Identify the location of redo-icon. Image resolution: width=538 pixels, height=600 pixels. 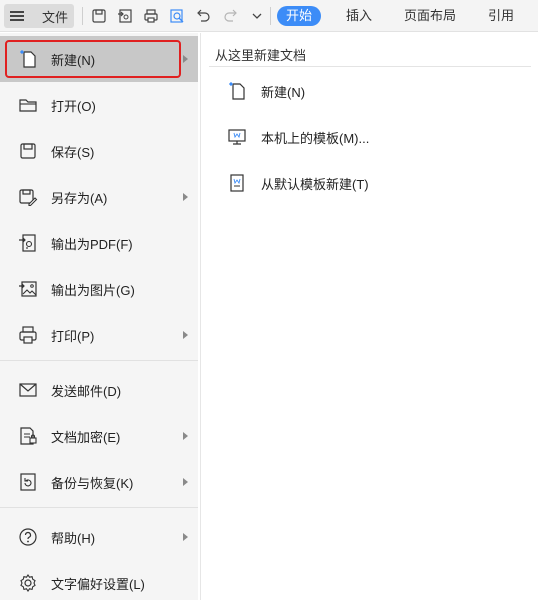
(231, 16).